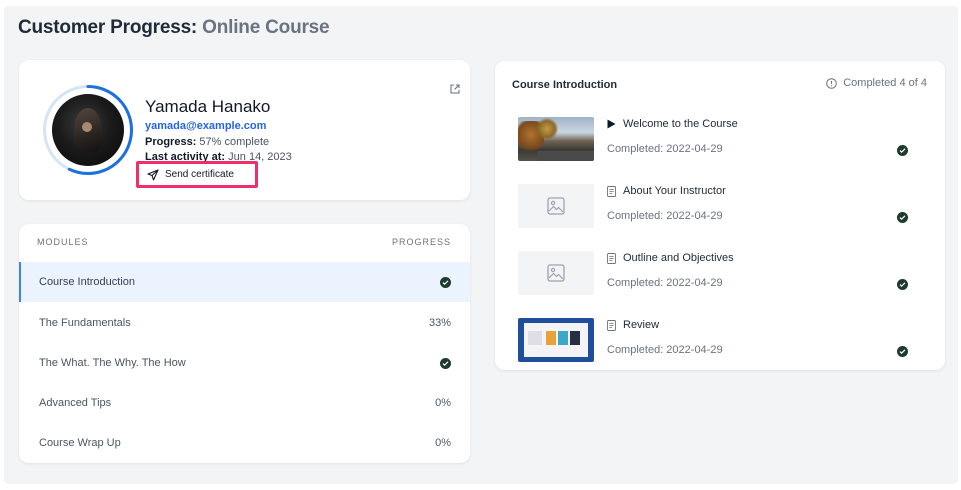 This screenshot has height=490, width=961. What do you see at coordinates (244, 443) in the screenshot?
I see `module-item: Course Wrap Up 0%` at bounding box center [244, 443].